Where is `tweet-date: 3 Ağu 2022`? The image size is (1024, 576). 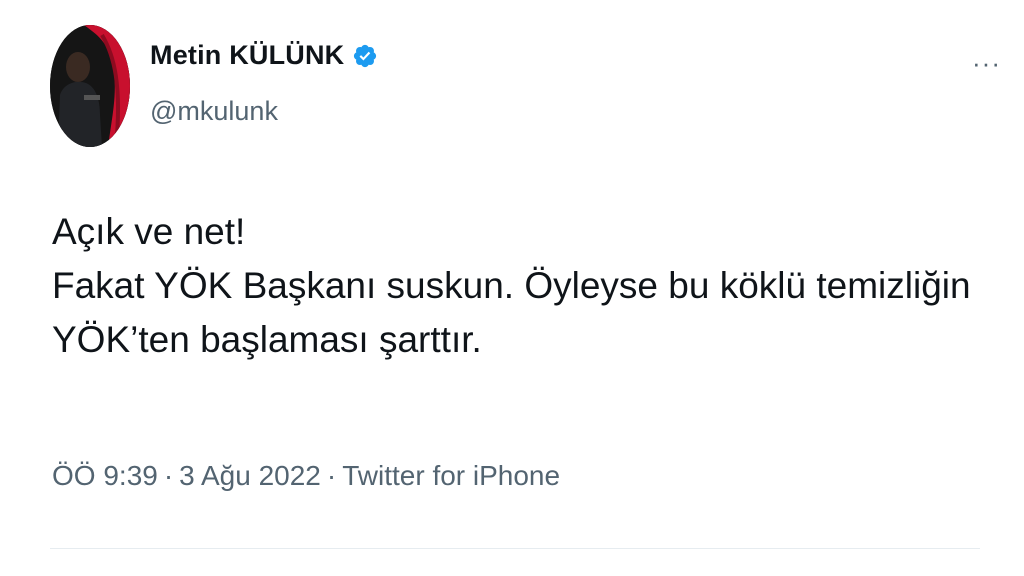 tweet-date: 3 Ağu 2022 is located at coordinates (250, 476).